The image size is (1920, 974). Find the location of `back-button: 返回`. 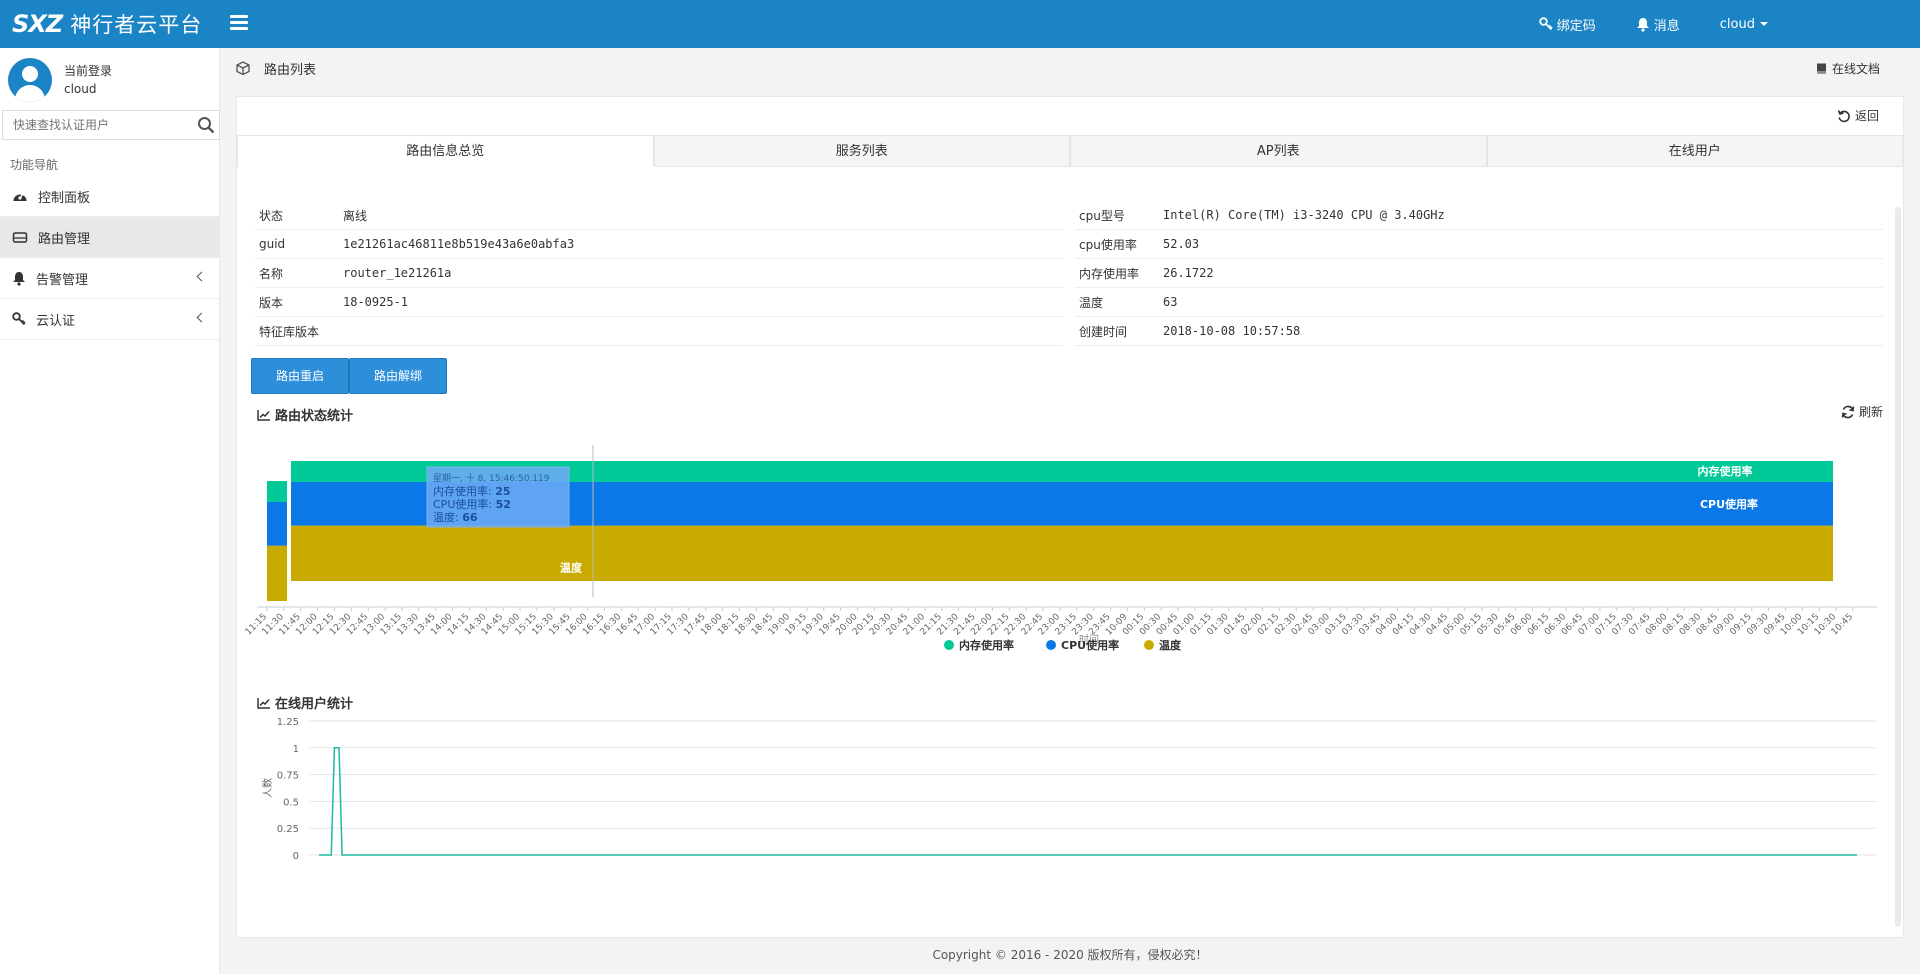

back-button: 返回 is located at coordinates (1858, 115).